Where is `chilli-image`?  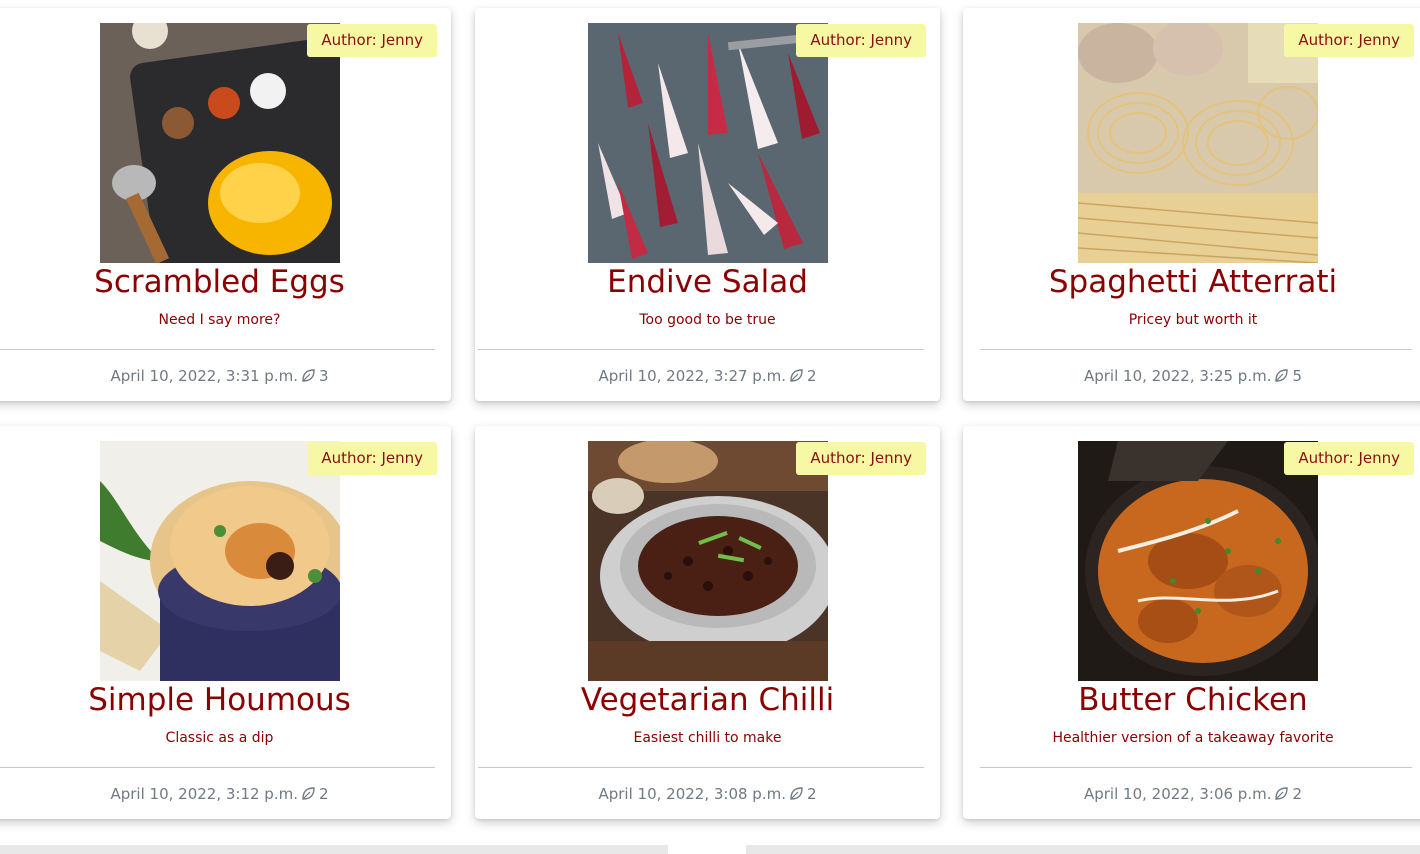 chilli-image is located at coordinates (707, 561).